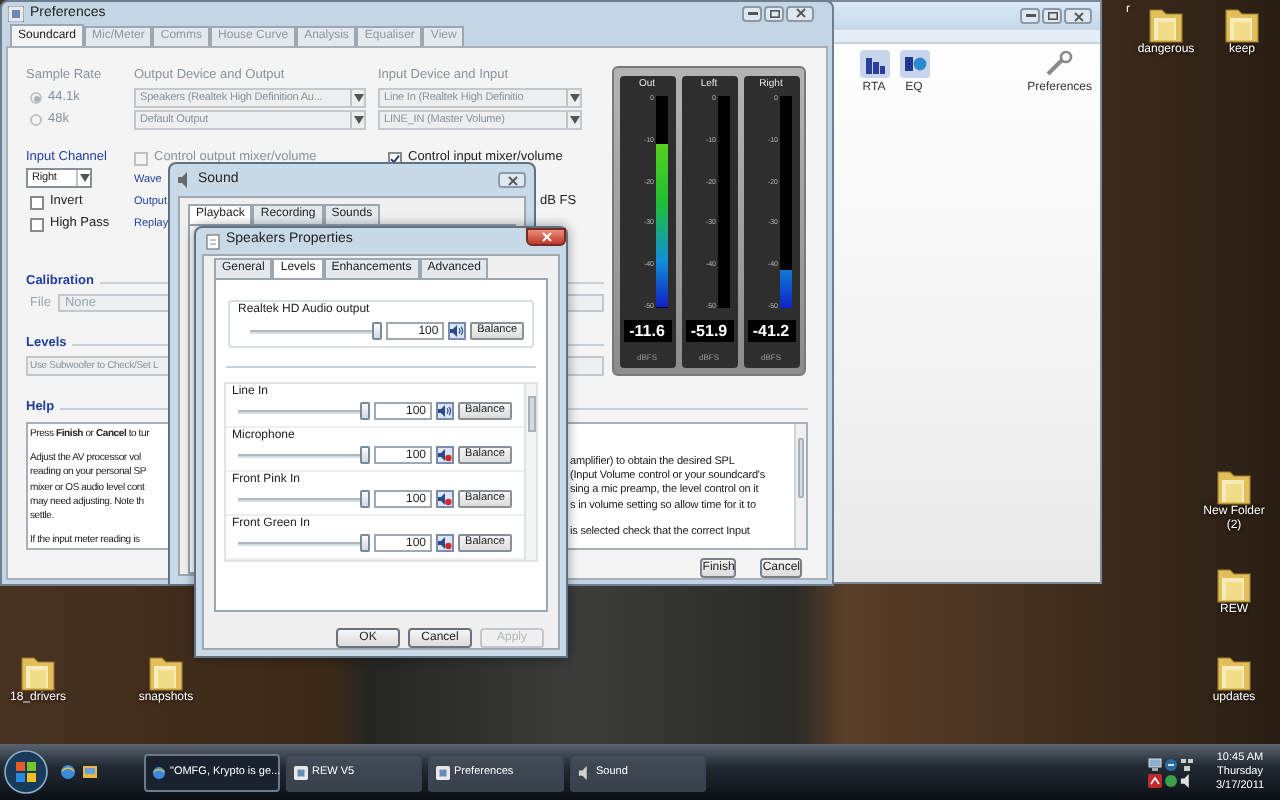  I want to click on status-icon, so click(1171, 764).